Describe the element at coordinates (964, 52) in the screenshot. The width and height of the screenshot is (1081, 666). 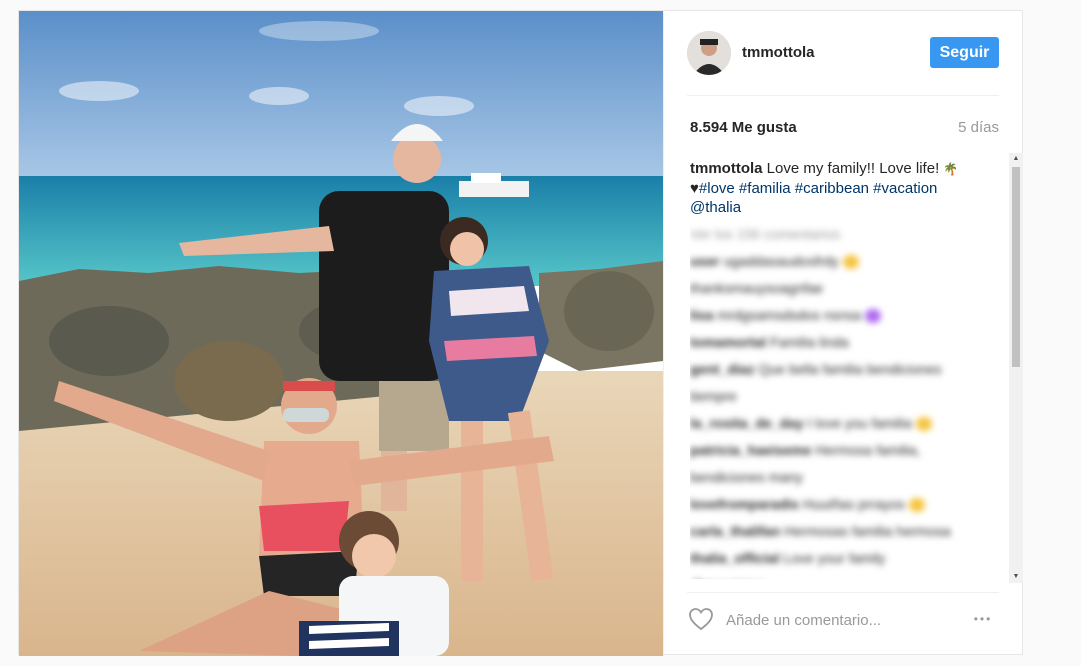
I see `follow-button: Seguir` at that location.